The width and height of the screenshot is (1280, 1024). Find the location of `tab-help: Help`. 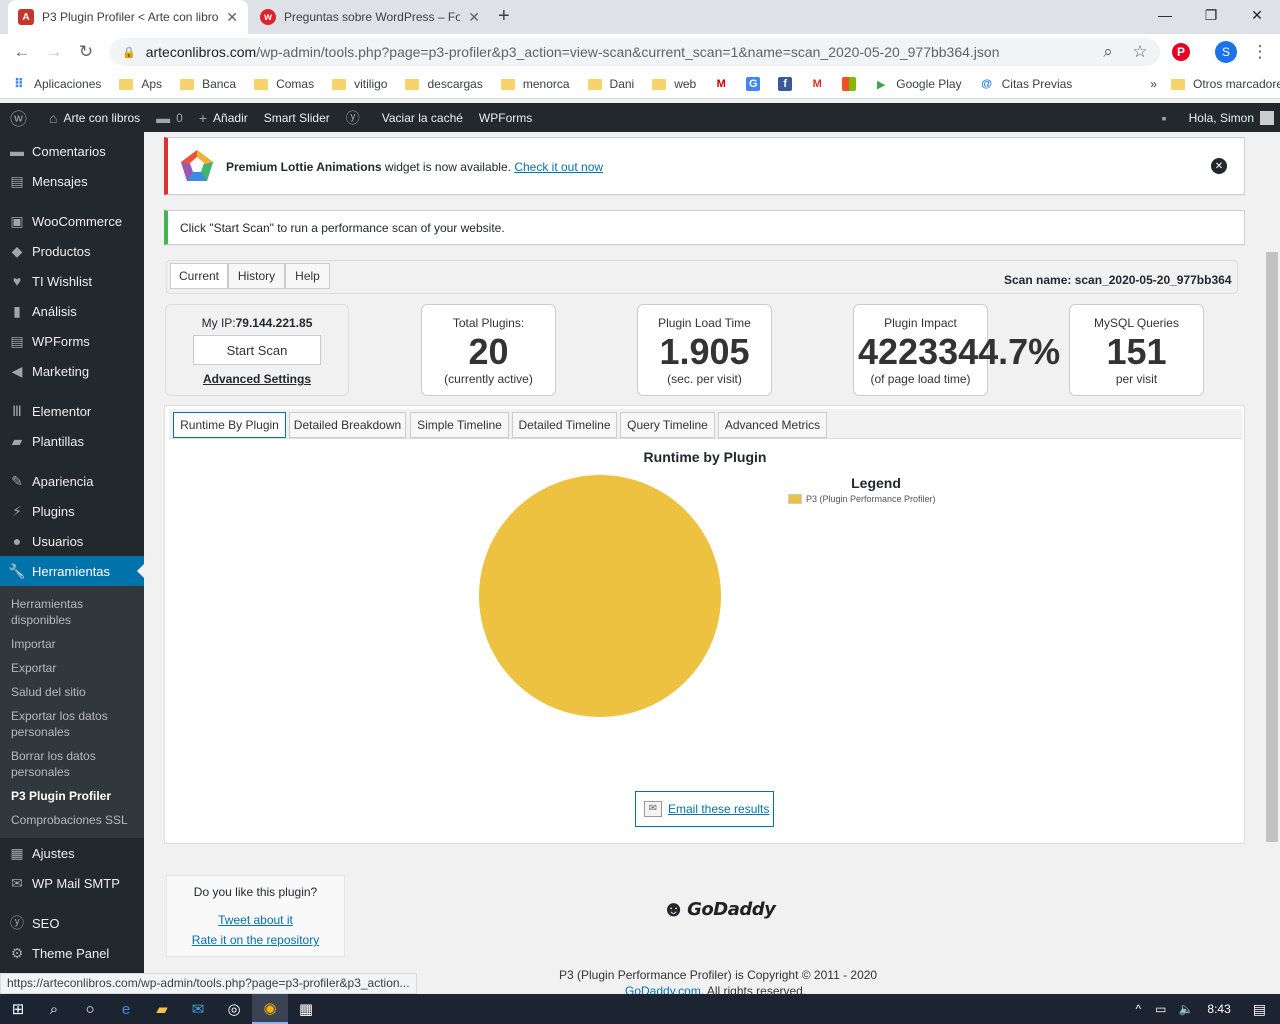

tab-help: Help is located at coordinates (307, 276).